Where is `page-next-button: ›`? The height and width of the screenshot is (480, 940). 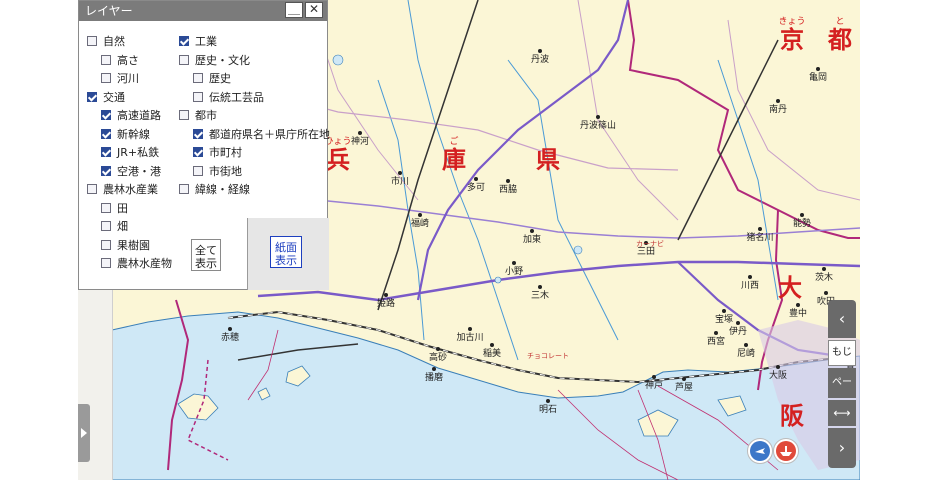
page-next-button: › is located at coordinates (842, 448).